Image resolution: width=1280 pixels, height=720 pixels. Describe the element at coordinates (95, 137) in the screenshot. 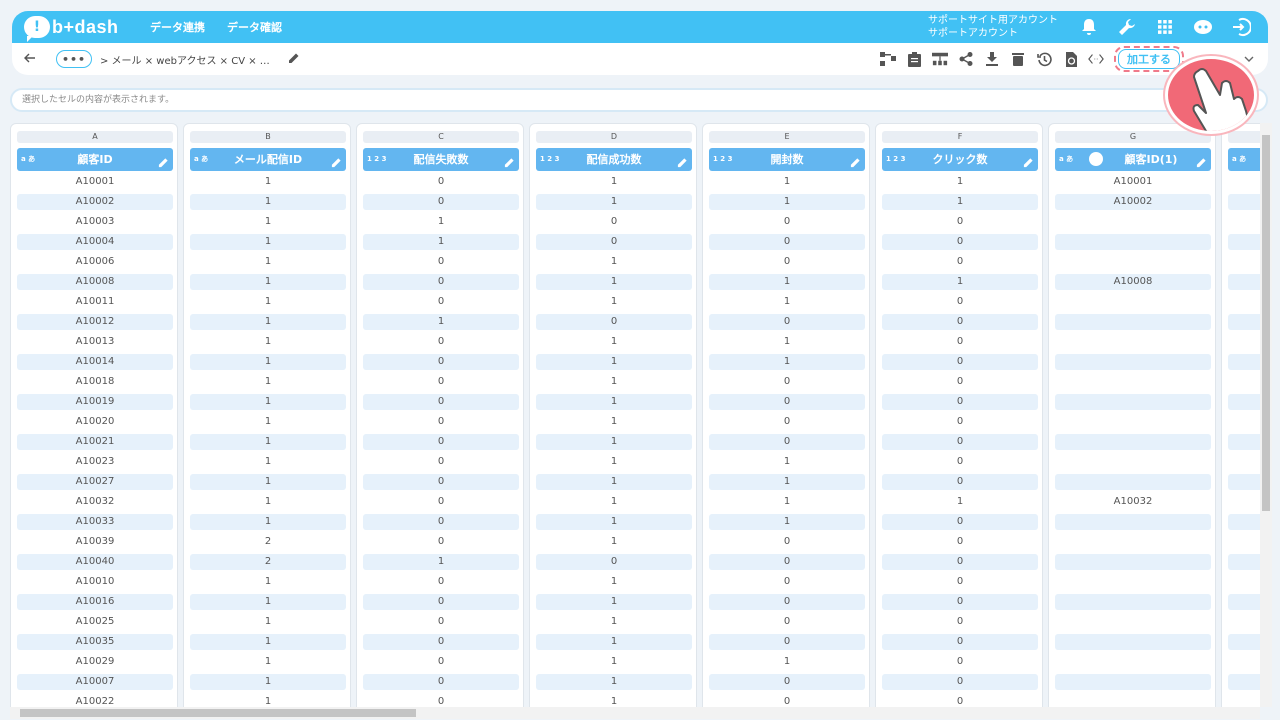

I see `column-letter: A` at that location.